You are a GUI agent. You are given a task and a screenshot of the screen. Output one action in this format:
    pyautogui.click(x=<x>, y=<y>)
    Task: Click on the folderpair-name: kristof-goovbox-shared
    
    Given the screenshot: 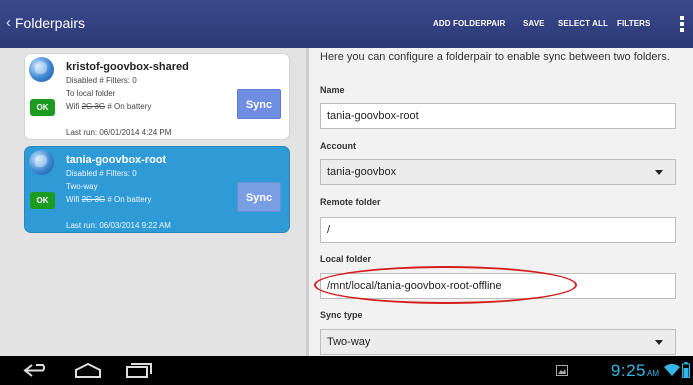 What is the action you would take?
    pyautogui.click(x=127, y=67)
    